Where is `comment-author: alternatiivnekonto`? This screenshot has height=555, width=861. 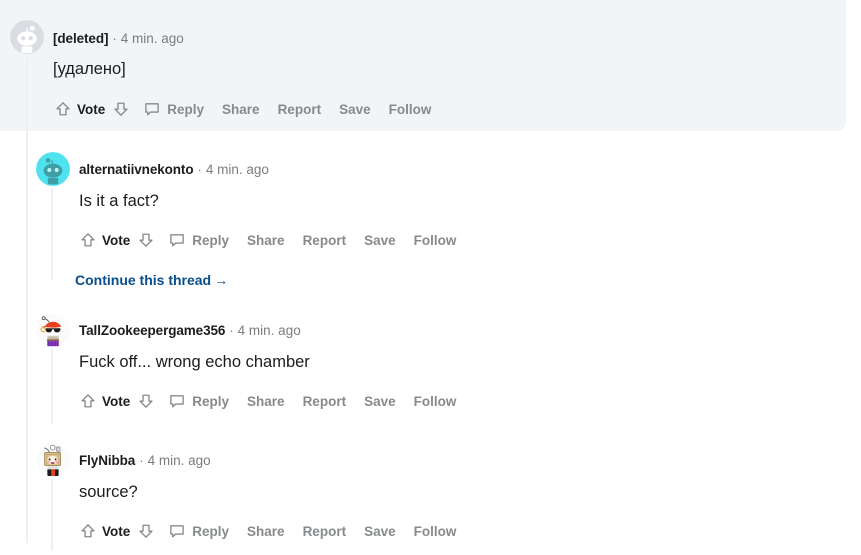 comment-author: alternatiivnekonto is located at coordinates (136, 169).